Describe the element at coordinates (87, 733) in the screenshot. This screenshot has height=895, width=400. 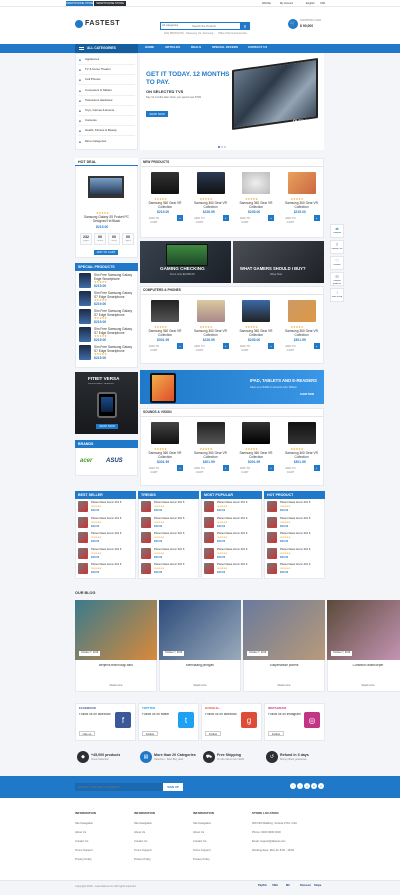
I see `social-follow-button: Like us` at that location.